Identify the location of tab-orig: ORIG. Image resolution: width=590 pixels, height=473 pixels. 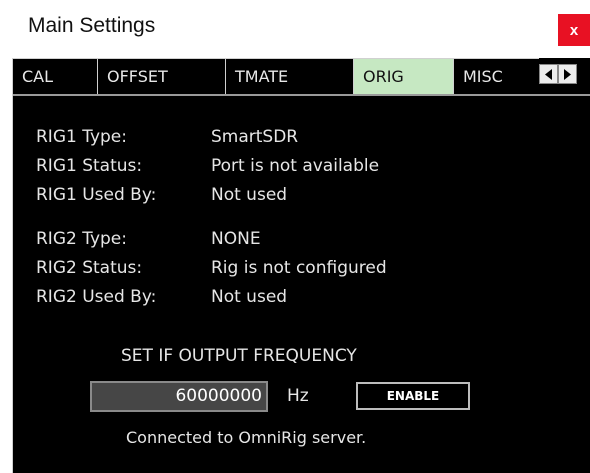
(403, 76).